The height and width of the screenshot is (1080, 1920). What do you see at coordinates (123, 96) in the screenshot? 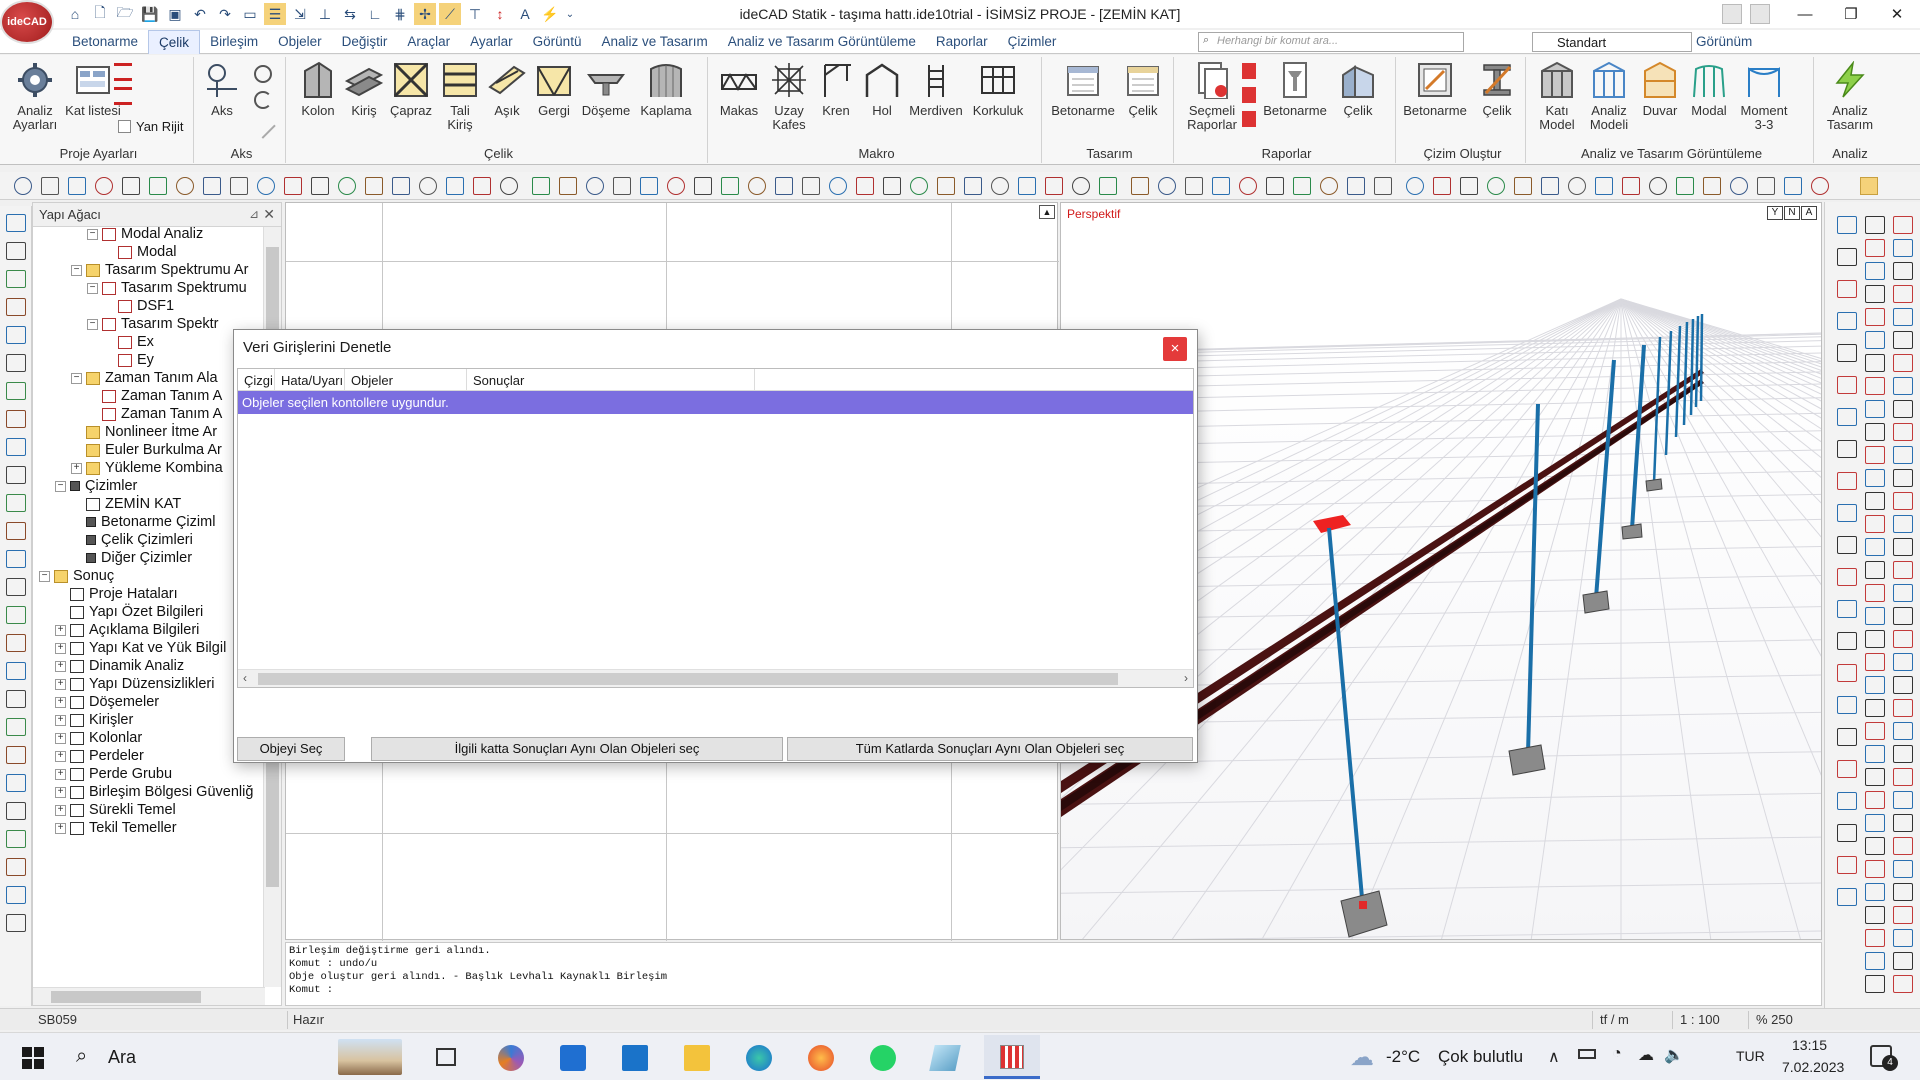
I see `settings-red-icon` at bounding box center [123, 96].